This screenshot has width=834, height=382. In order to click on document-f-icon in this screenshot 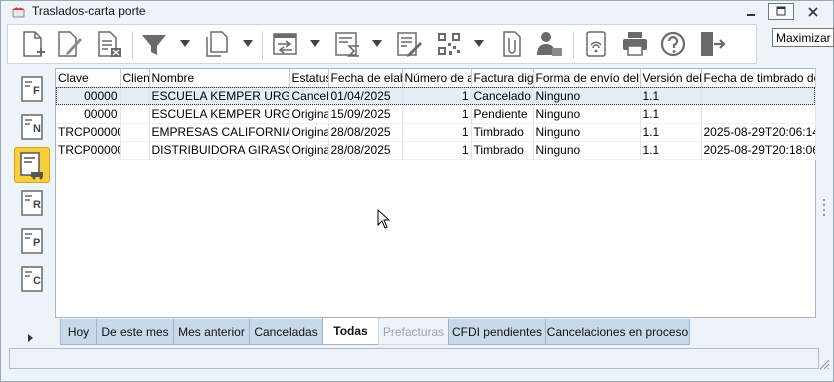, I will do `click(32, 89)`.